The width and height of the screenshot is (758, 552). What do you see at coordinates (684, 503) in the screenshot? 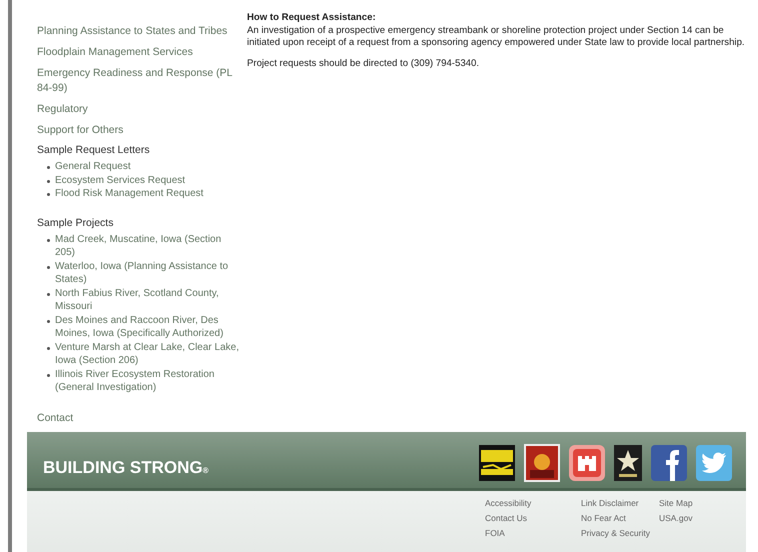
I see `footer-link: Site Map` at bounding box center [684, 503].